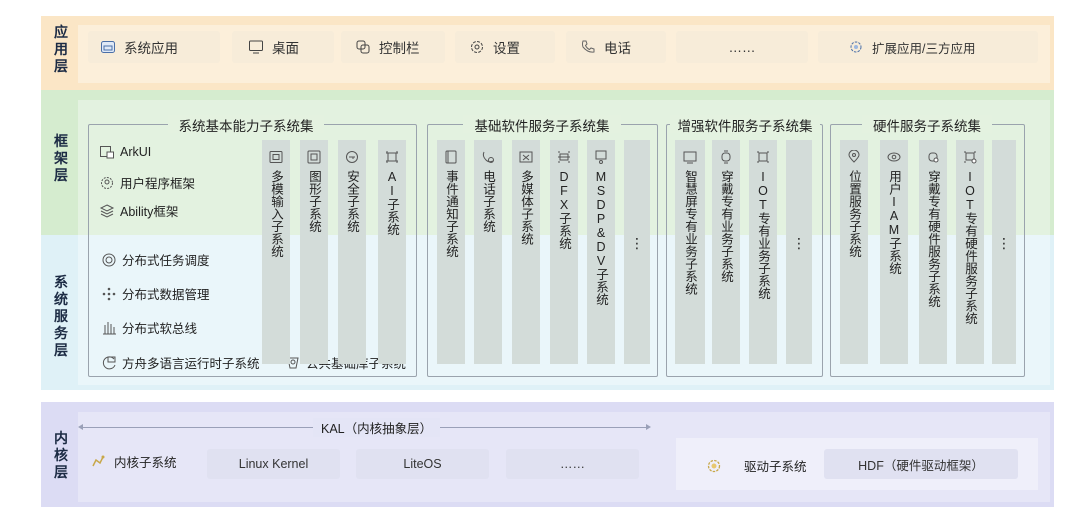  I want to click on service-item-task-schedule: 分布式任务调度, so click(155, 259).